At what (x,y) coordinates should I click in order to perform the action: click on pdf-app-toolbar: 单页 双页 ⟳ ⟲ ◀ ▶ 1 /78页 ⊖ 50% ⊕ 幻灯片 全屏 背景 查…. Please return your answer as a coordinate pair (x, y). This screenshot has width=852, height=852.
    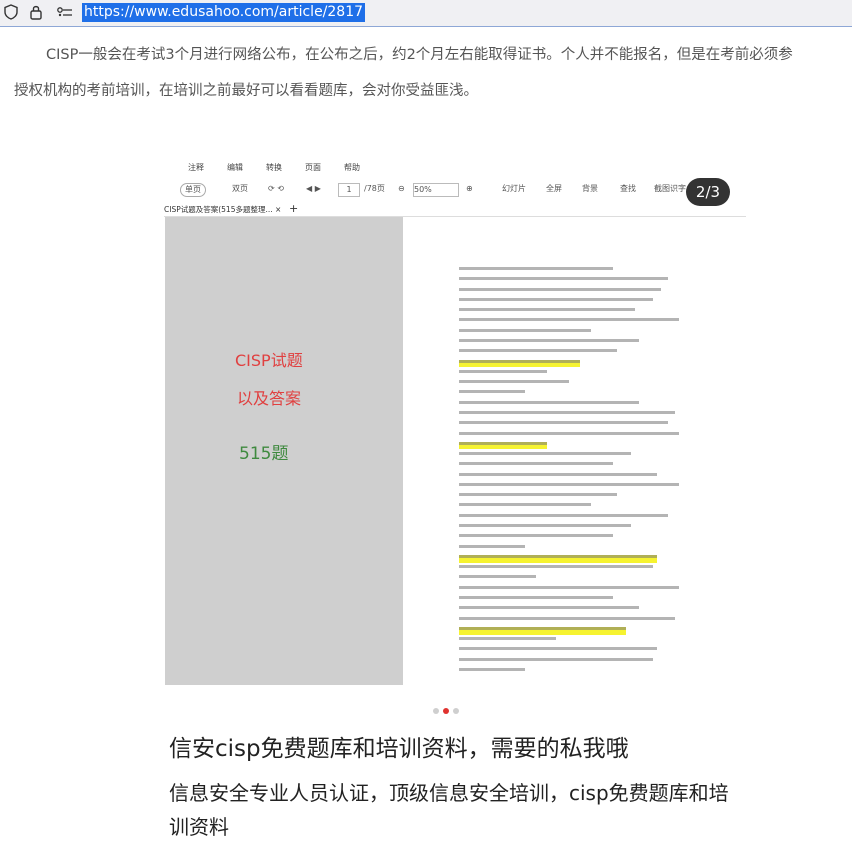
    Looking at the image, I should click on (446, 189).